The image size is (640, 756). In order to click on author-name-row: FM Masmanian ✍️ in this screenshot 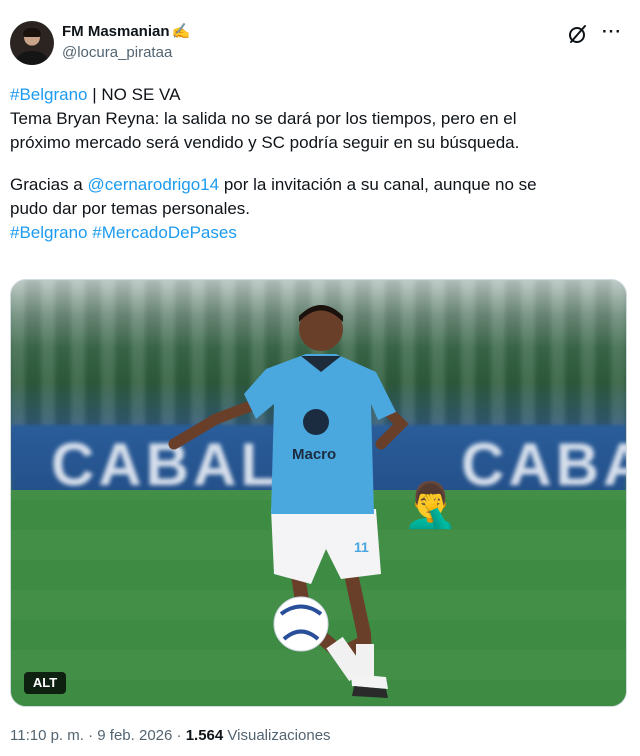, I will do `click(126, 31)`.